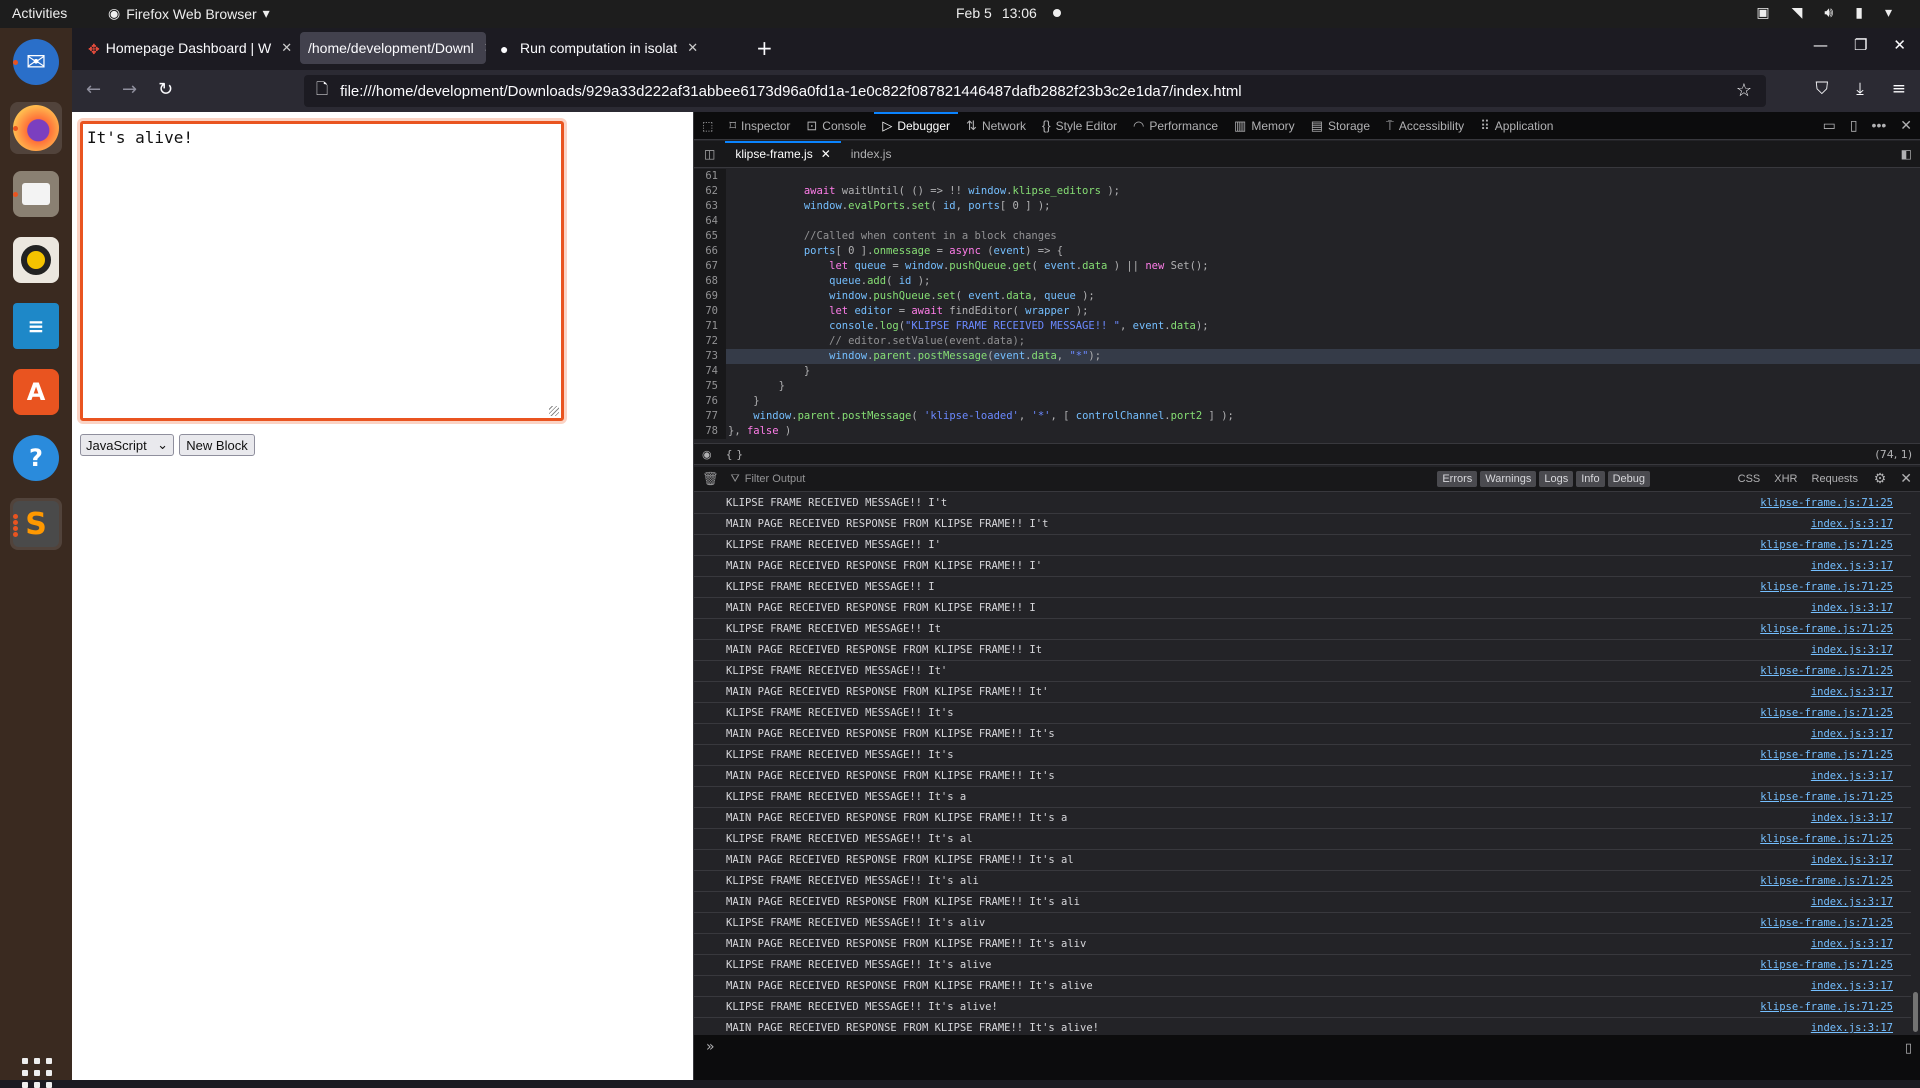  Describe the element at coordinates (710, 341) in the screenshot. I see `line-number: 72` at that location.